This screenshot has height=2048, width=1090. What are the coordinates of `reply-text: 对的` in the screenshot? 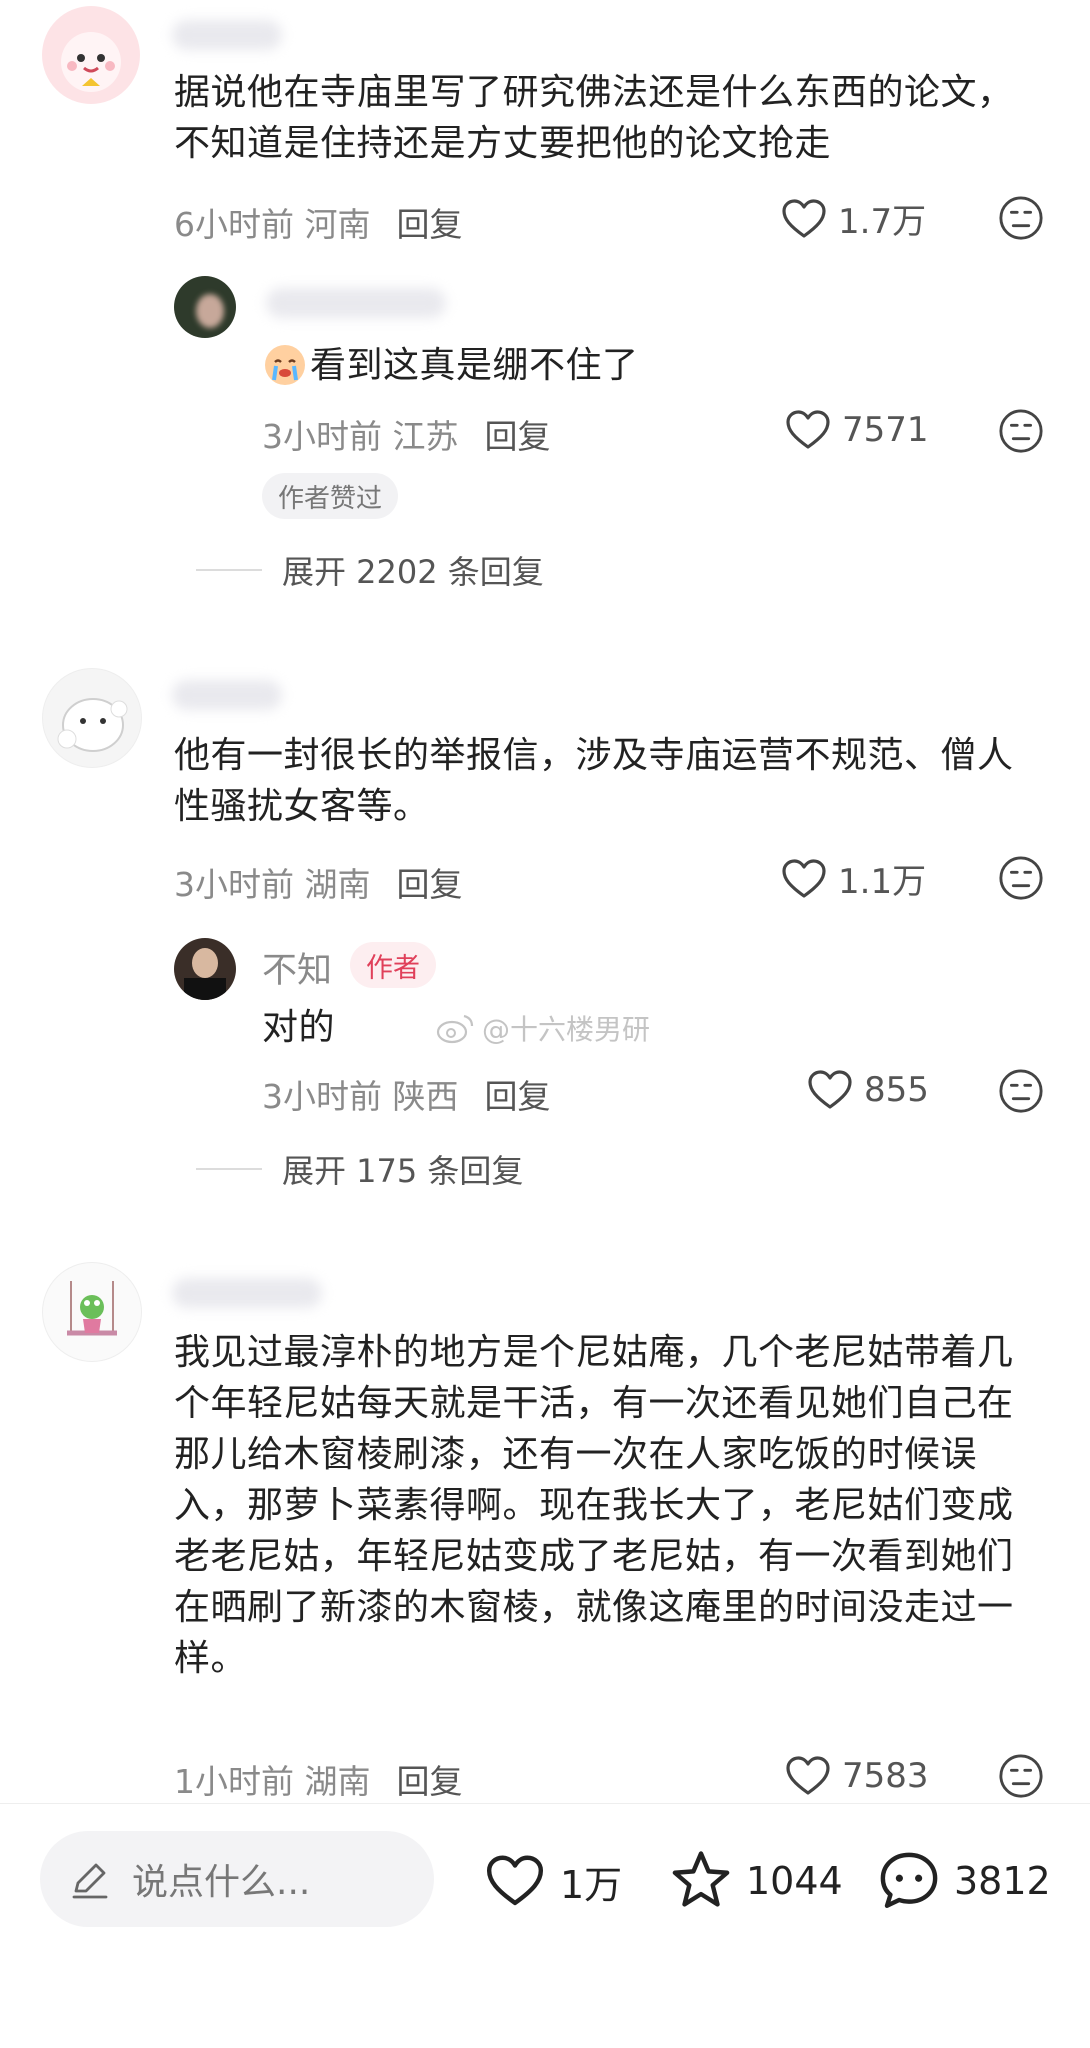 It's located at (299, 1027).